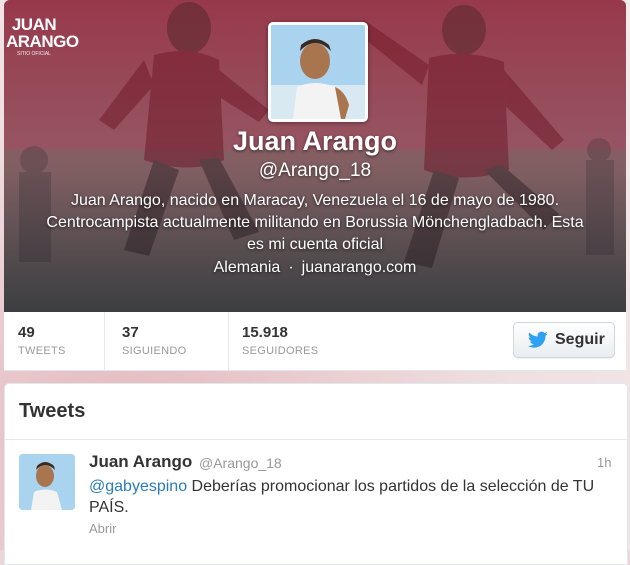 This screenshot has height=565, width=630. I want to click on divider, so click(316, 439).